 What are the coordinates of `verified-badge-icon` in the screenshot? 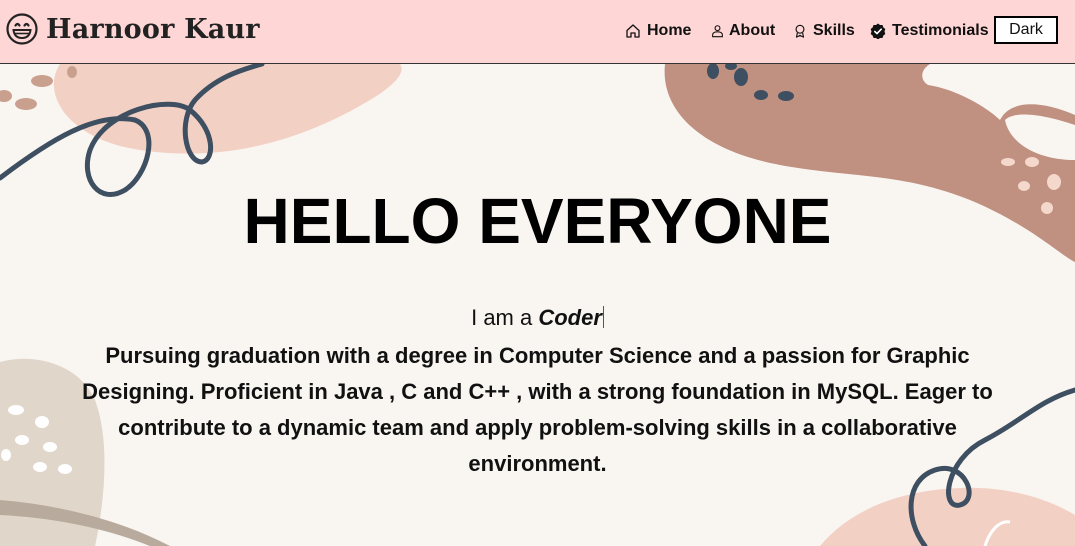 It's located at (878, 31).